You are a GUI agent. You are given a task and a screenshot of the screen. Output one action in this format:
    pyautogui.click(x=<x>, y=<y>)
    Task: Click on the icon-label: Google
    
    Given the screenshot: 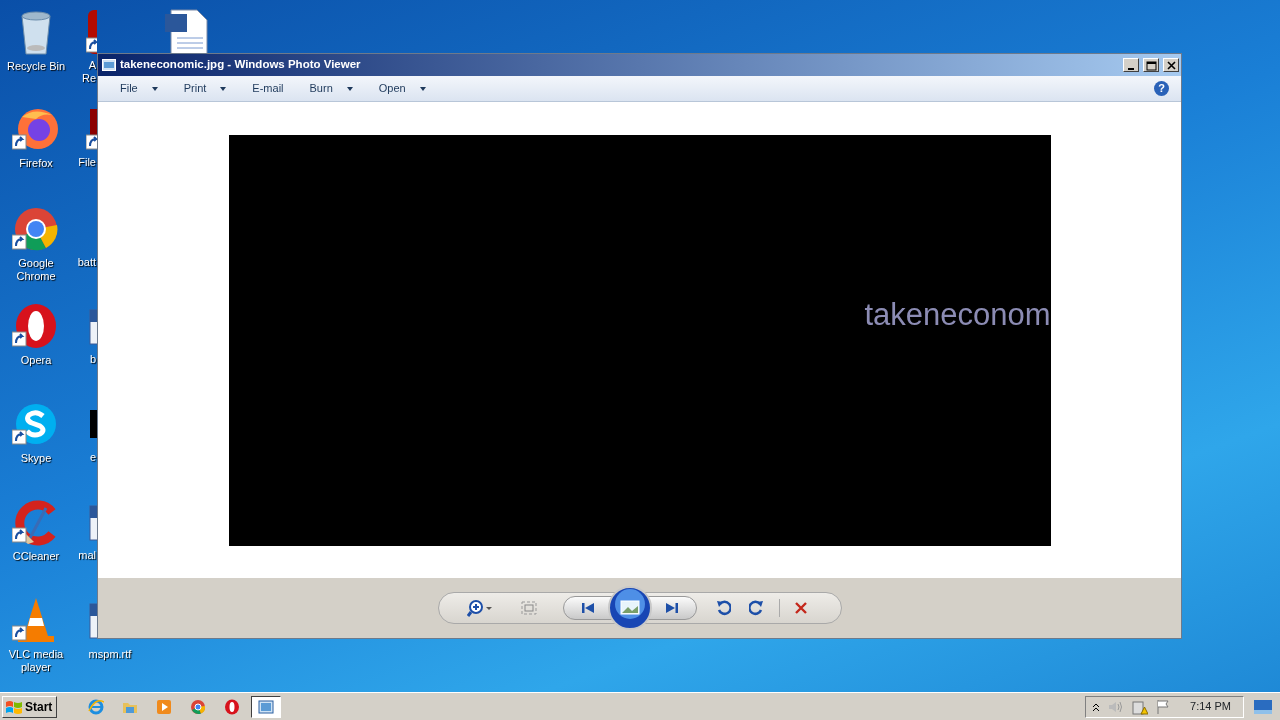 What is the action you would take?
    pyautogui.click(x=36, y=263)
    